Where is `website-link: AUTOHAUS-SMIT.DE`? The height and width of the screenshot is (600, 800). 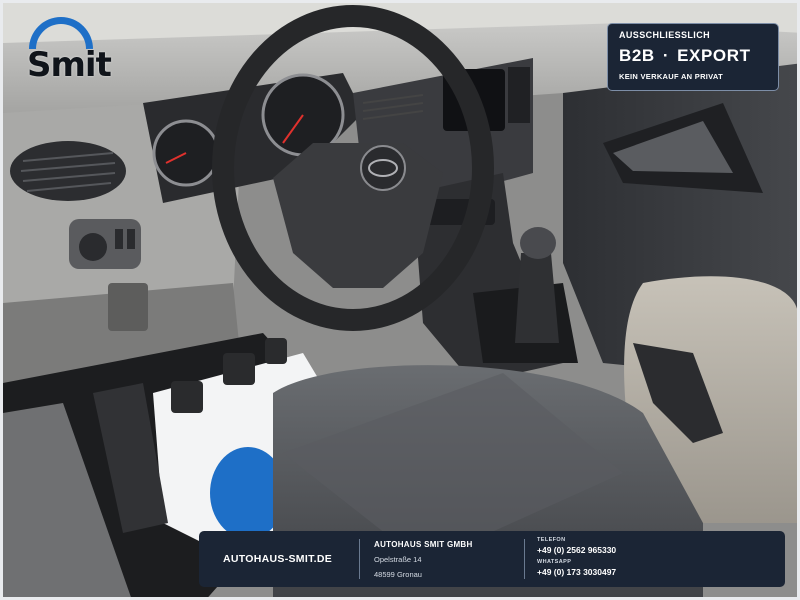
website-link: AUTOHAUS-SMIT.DE is located at coordinates (279, 559).